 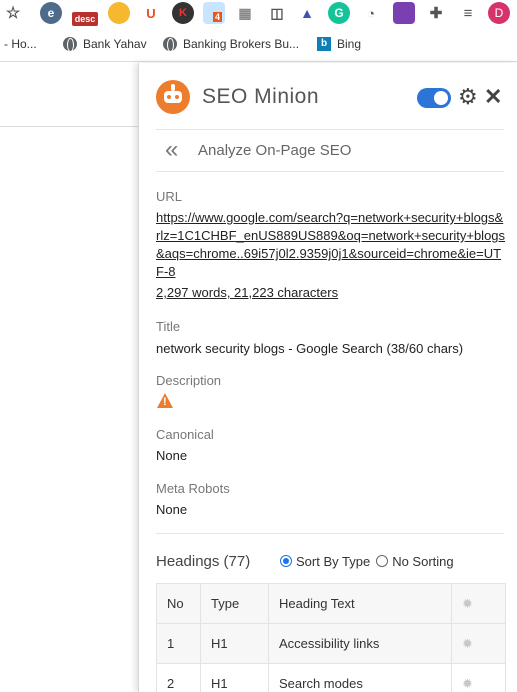 What do you see at coordinates (328, 96) in the screenshot?
I see `panel-header: SEO Minion ⚙ ✕` at bounding box center [328, 96].